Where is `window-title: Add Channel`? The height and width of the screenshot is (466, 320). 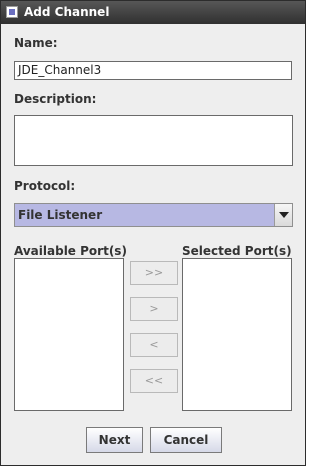 window-title: Add Channel is located at coordinates (67, 12).